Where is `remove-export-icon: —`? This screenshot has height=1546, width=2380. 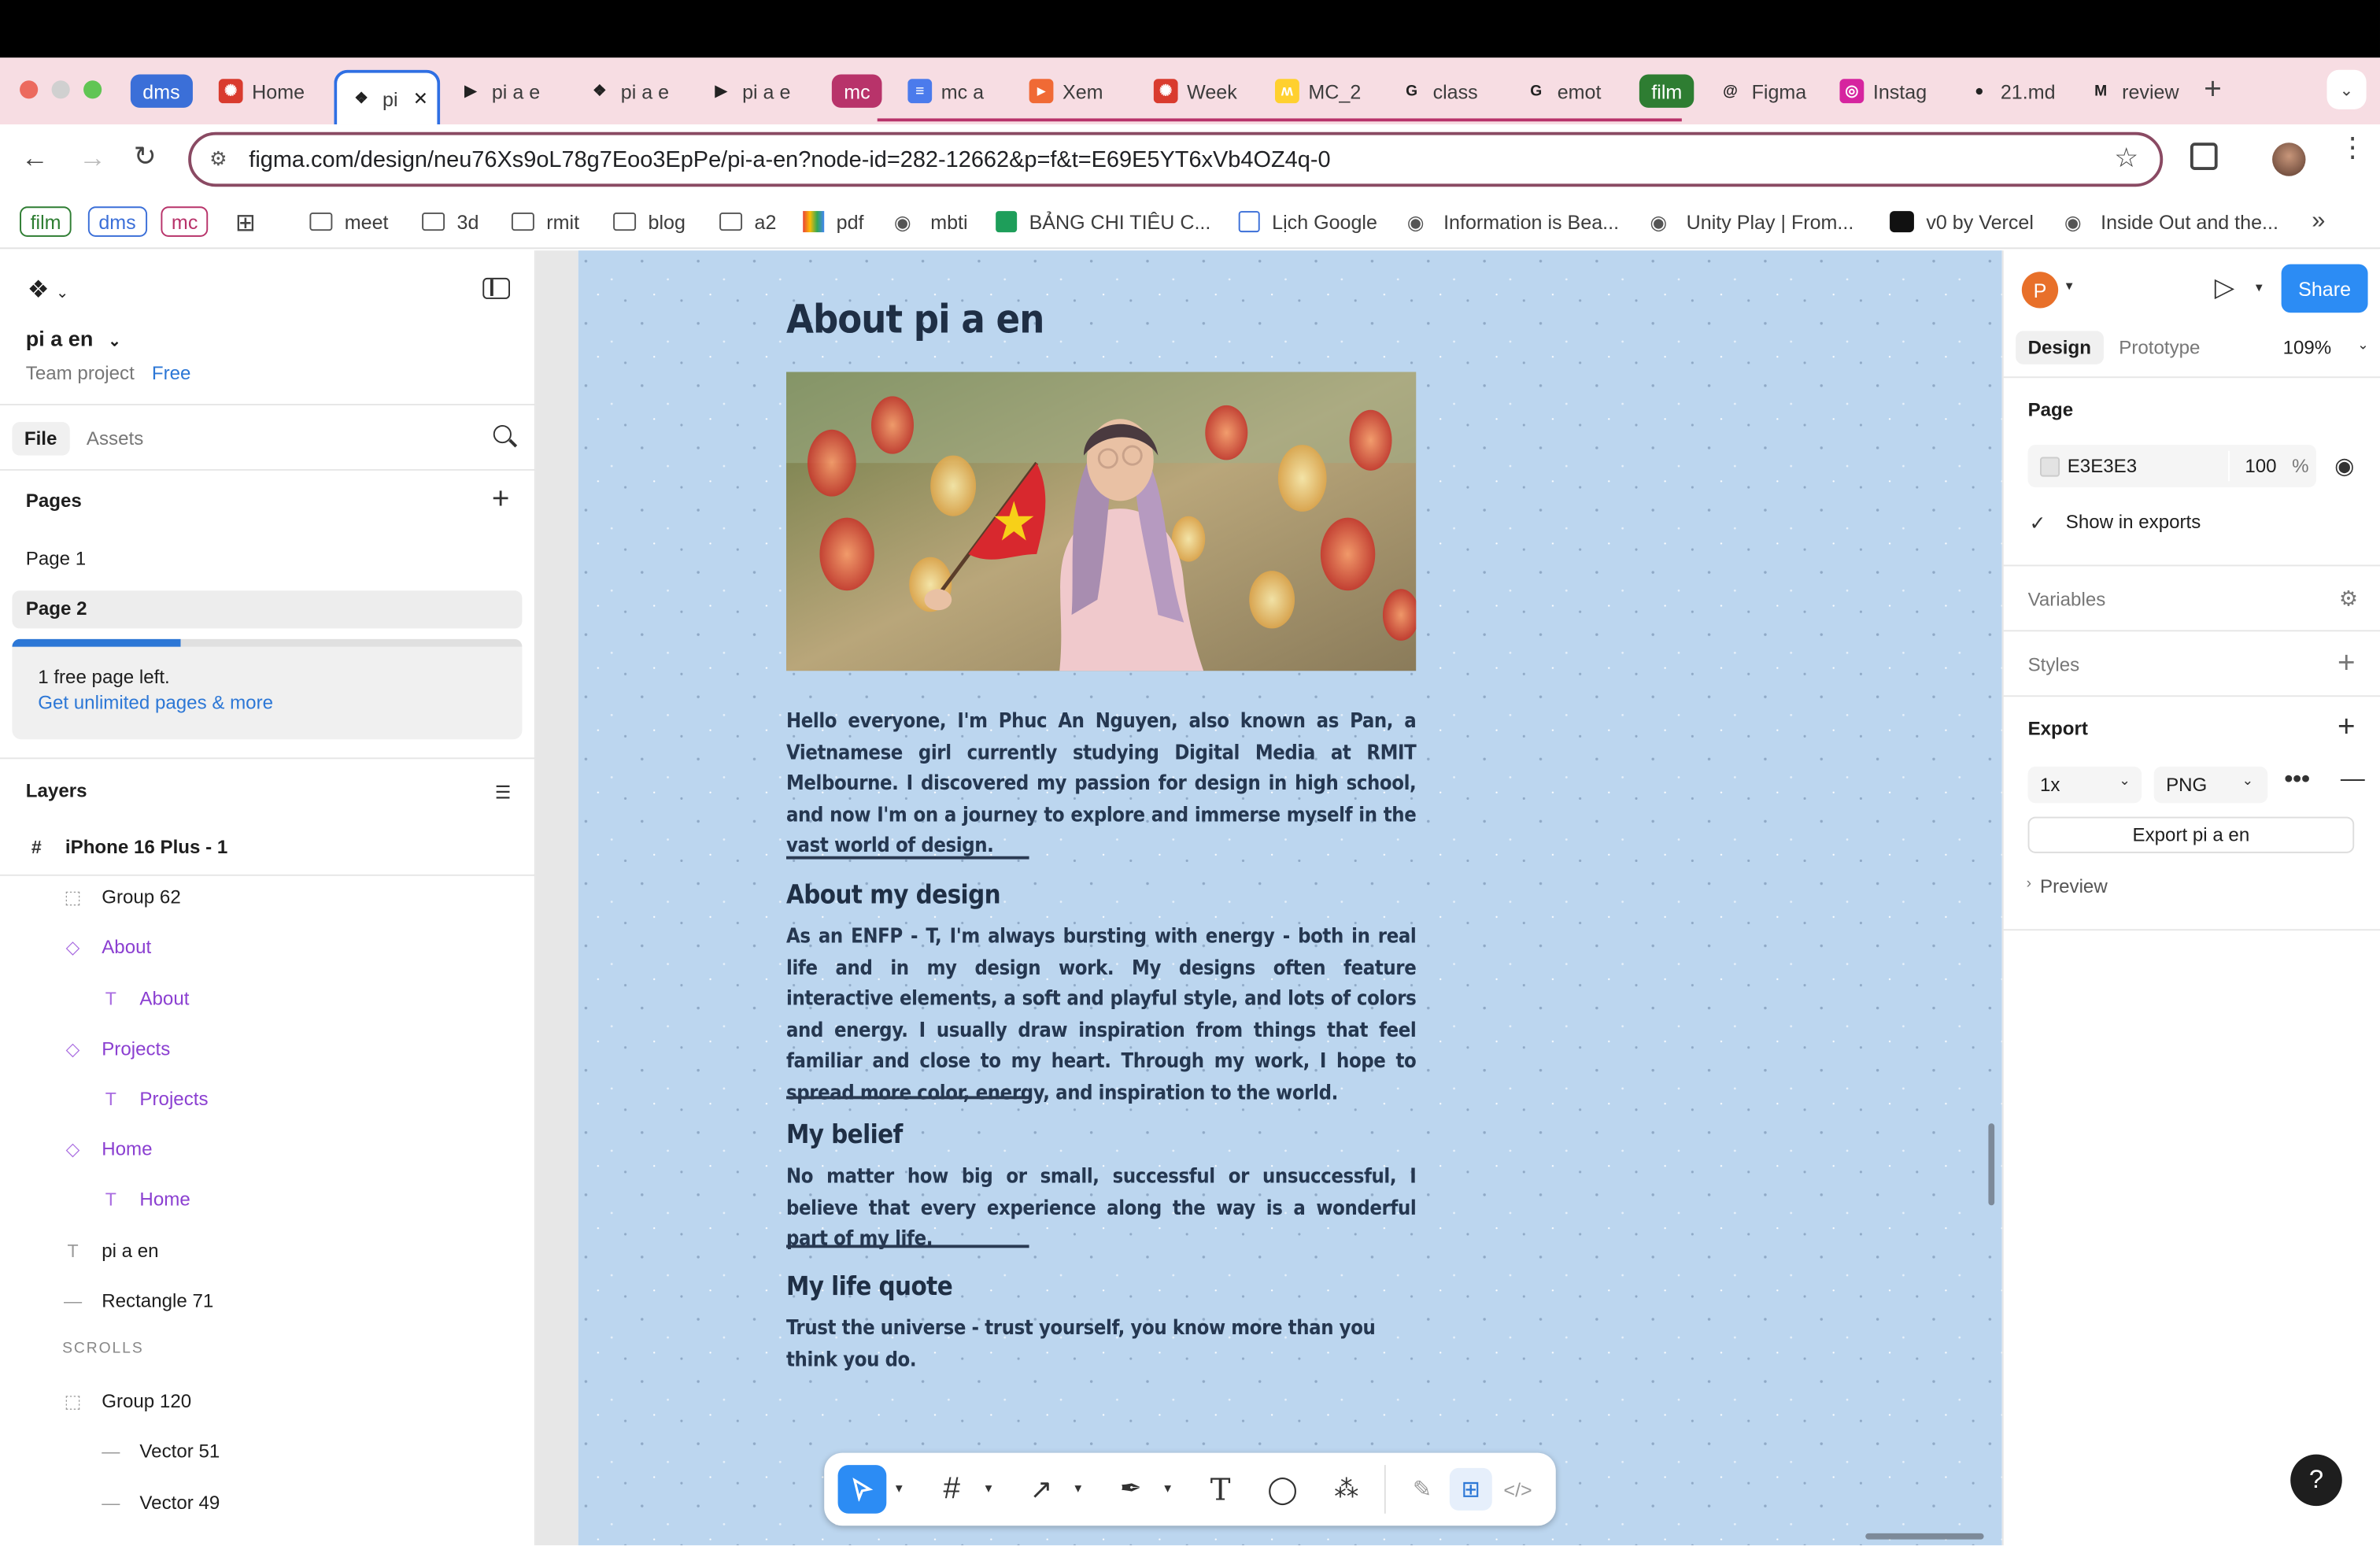
remove-export-icon: — is located at coordinates (2353, 780).